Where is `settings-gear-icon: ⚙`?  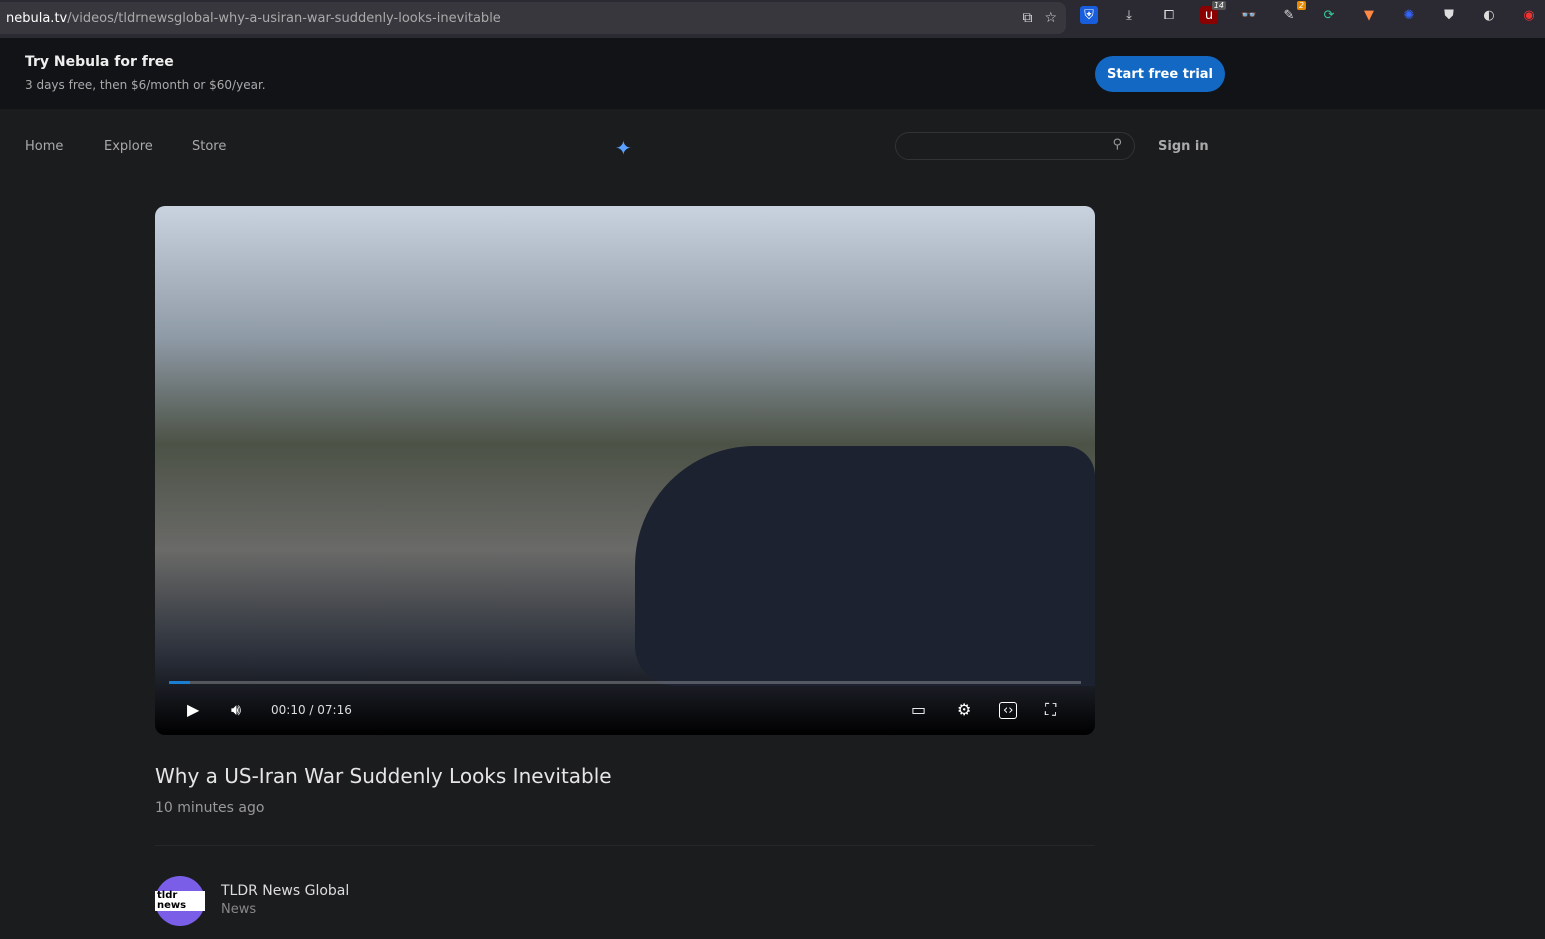 settings-gear-icon: ⚙ is located at coordinates (964, 709).